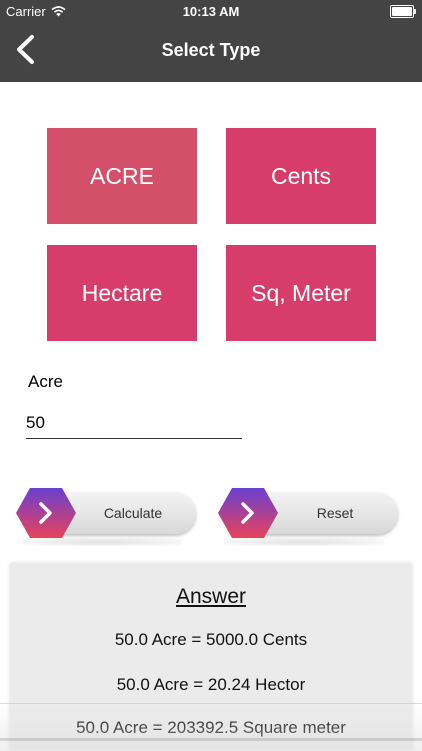  Describe the element at coordinates (122, 176) in the screenshot. I see `type-acre-button: ACRE` at that location.